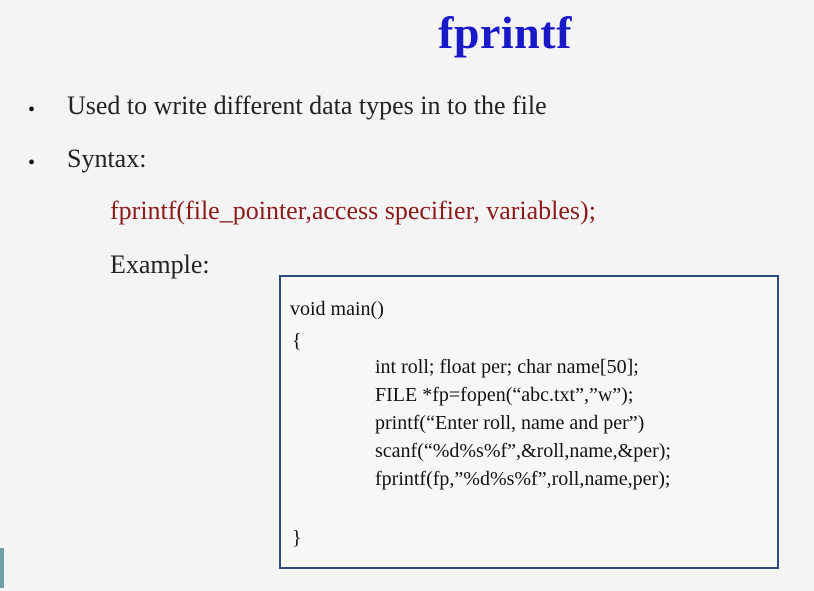 The image size is (814, 591). I want to click on window-edge-decoration, so click(2, 568).